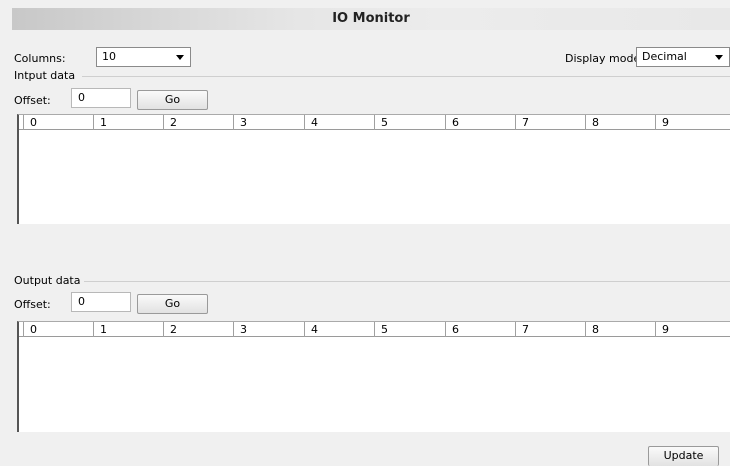 The height and width of the screenshot is (466, 730). What do you see at coordinates (604, 58) in the screenshot?
I see `display-mode-label: Display mode:` at bounding box center [604, 58].